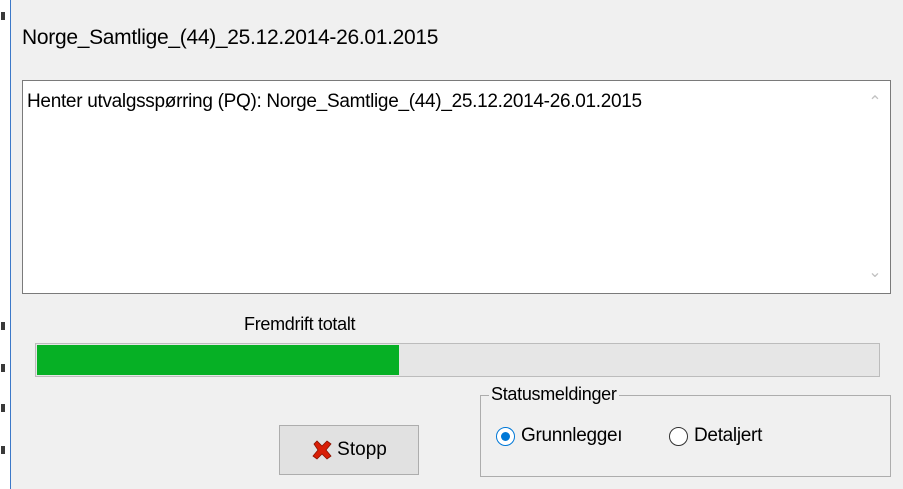 The height and width of the screenshot is (489, 903). Describe the element at coordinates (457, 360) in the screenshot. I see `total-progress-bar` at that location.